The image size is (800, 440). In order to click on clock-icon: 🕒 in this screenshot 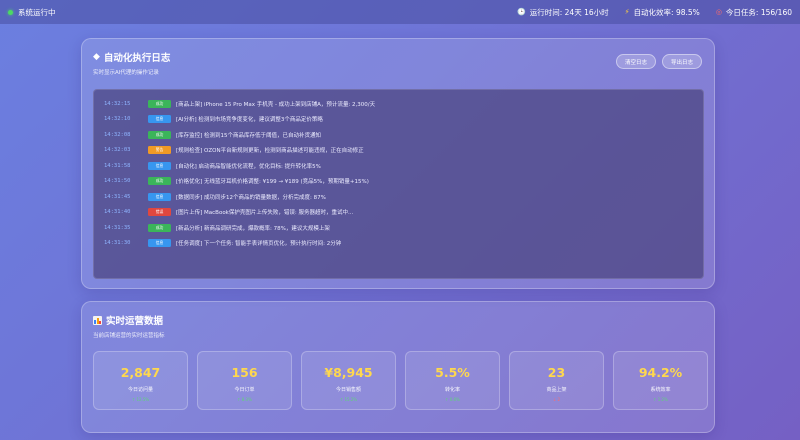, I will do `click(521, 12)`.